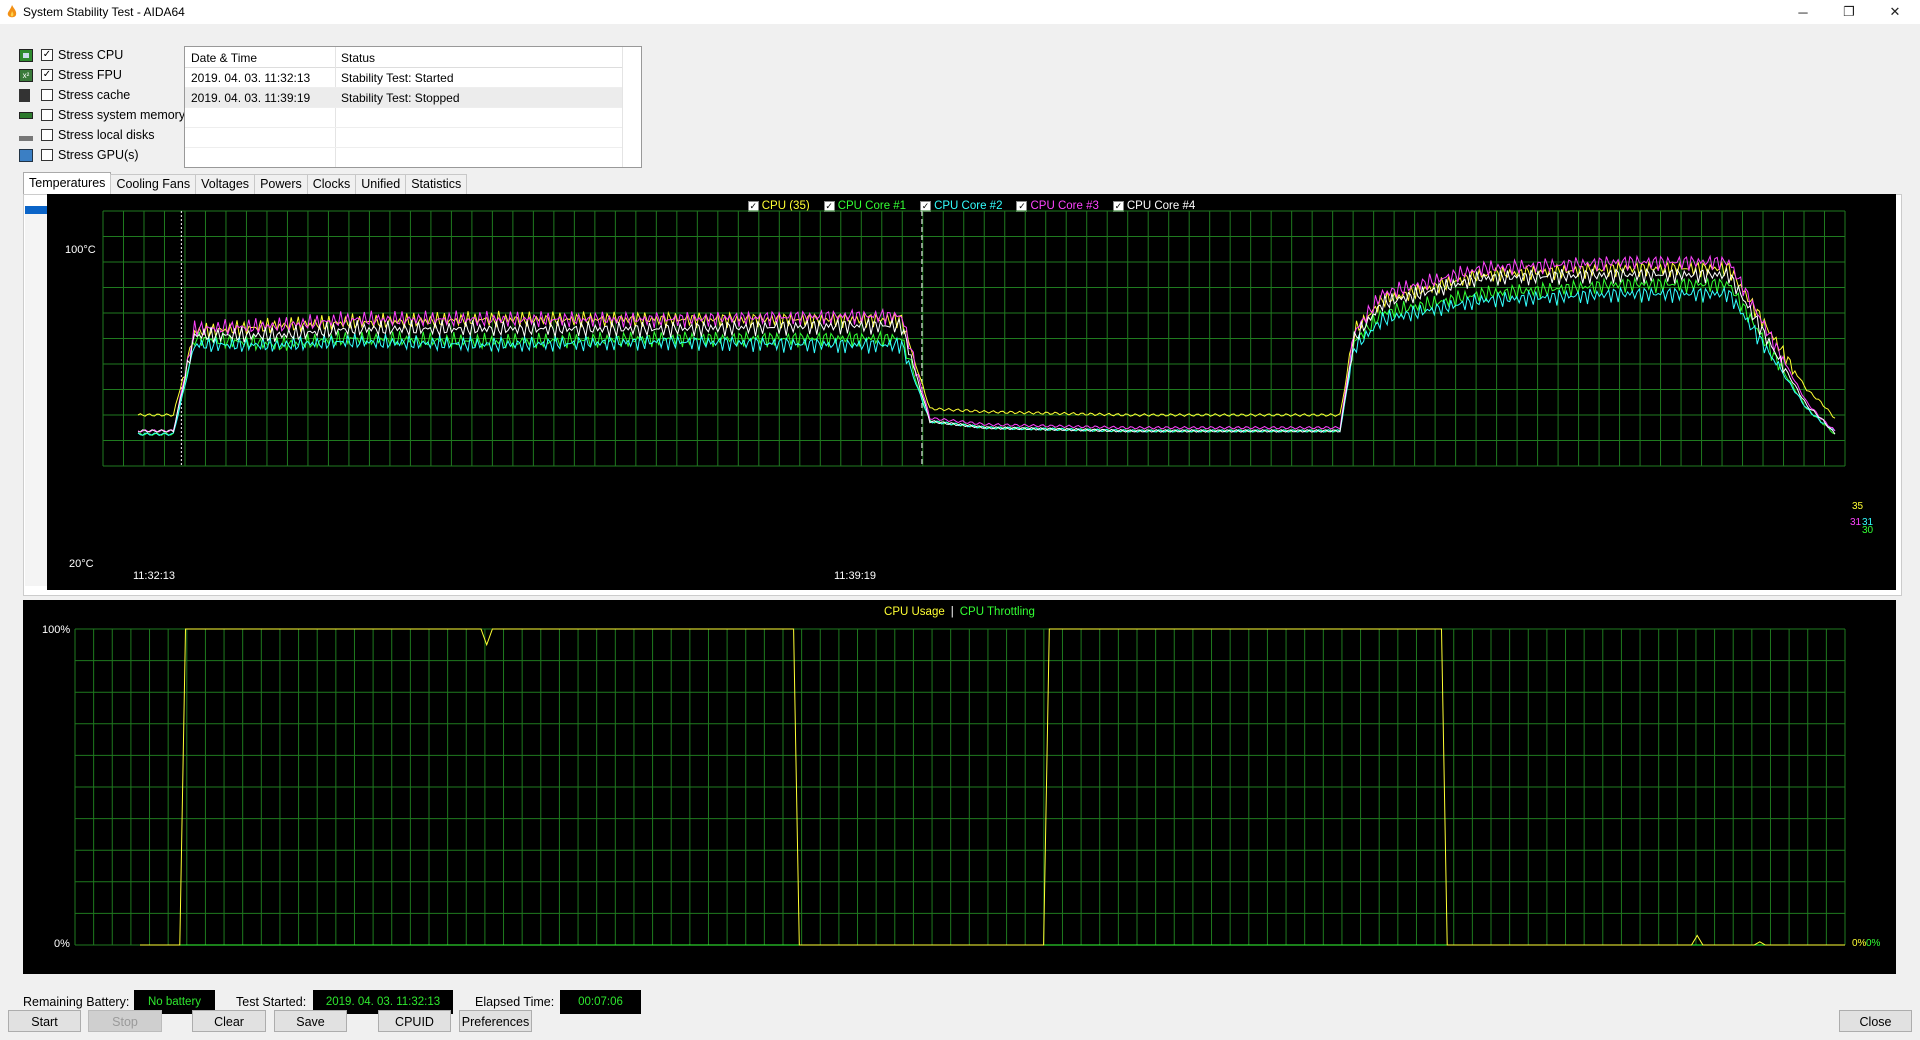  I want to click on log-header: Date & Time Status, so click(403, 57).